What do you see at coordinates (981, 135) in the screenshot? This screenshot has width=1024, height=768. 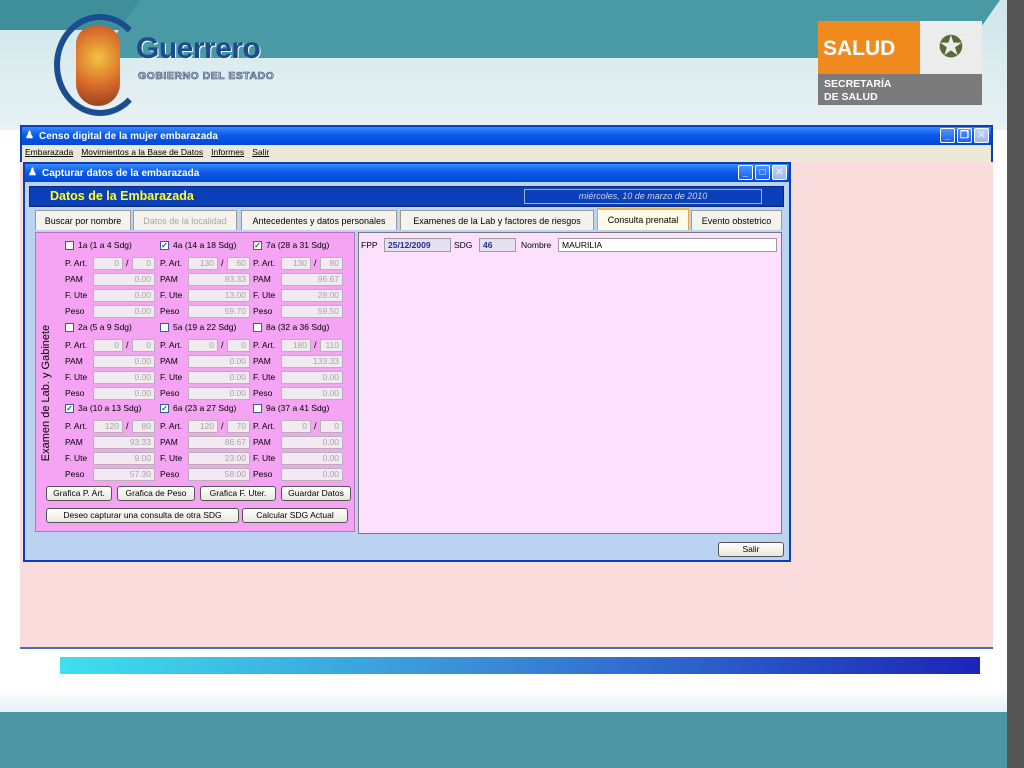 I see `close-button-disabled: ✕` at bounding box center [981, 135].